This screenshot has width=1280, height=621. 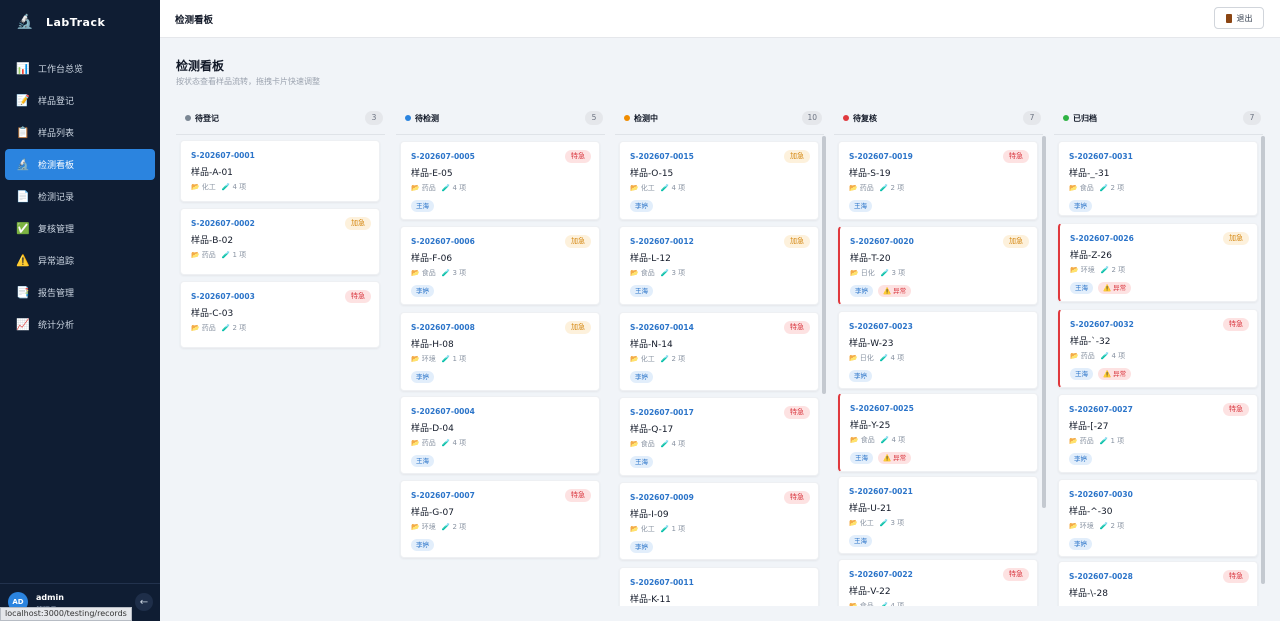 What do you see at coordinates (1090, 342) in the screenshot?
I see `sample-name: 样品-`-32` at bounding box center [1090, 342].